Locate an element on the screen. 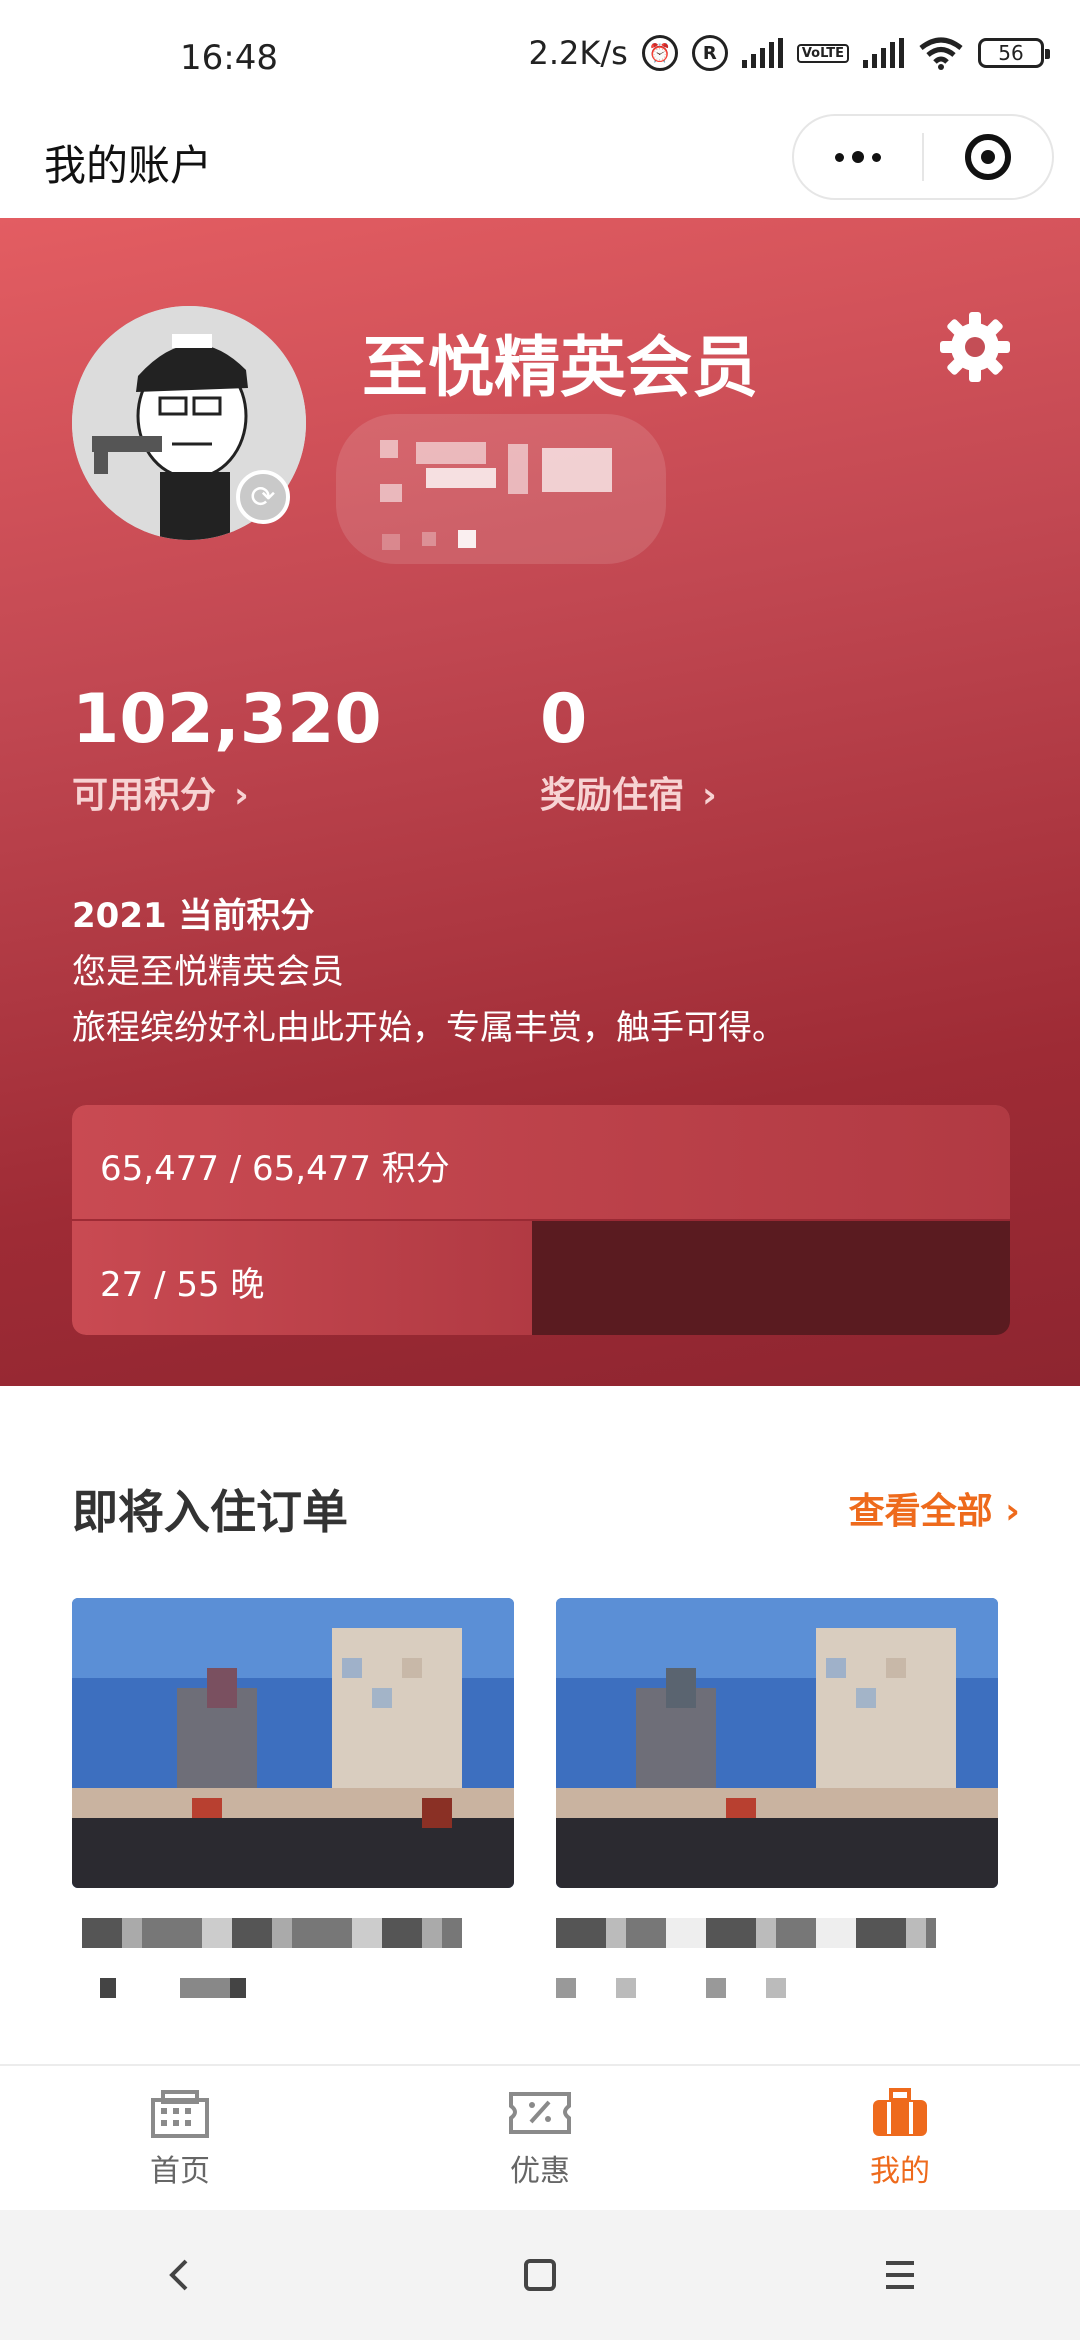 Image resolution: width=1080 pixels, height=2340 pixels. page-title: 我的账户 is located at coordinates (128, 165).